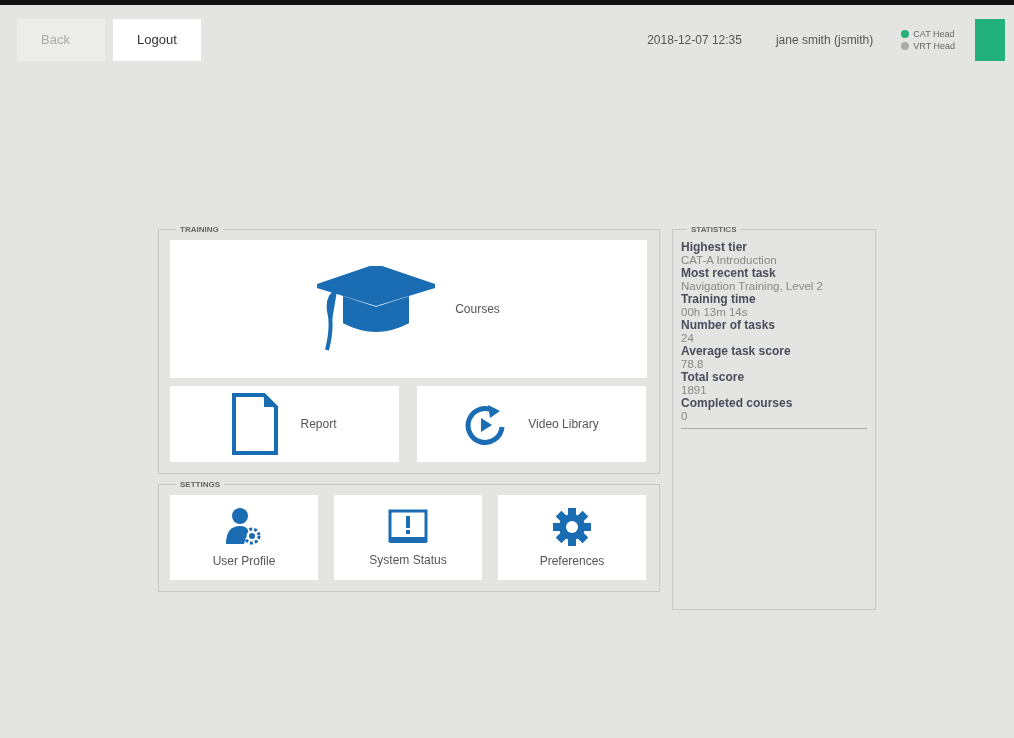 Image resolution: width=1014 pixels, height=738 pixels. I want to click on profile-tile: User Profile, so click(244, 537).